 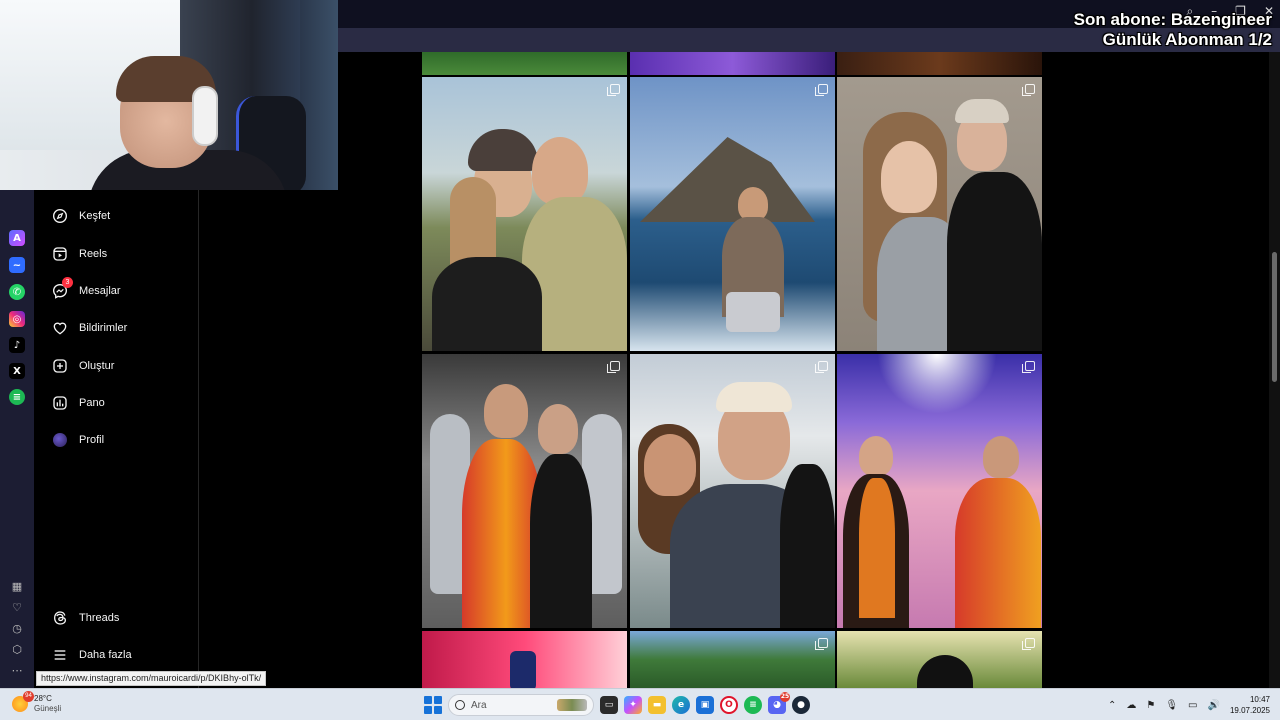 What do you see at coordinates (60, 216) in the screenshot?
I see `compass-icon` at bounding box center [60, 216].